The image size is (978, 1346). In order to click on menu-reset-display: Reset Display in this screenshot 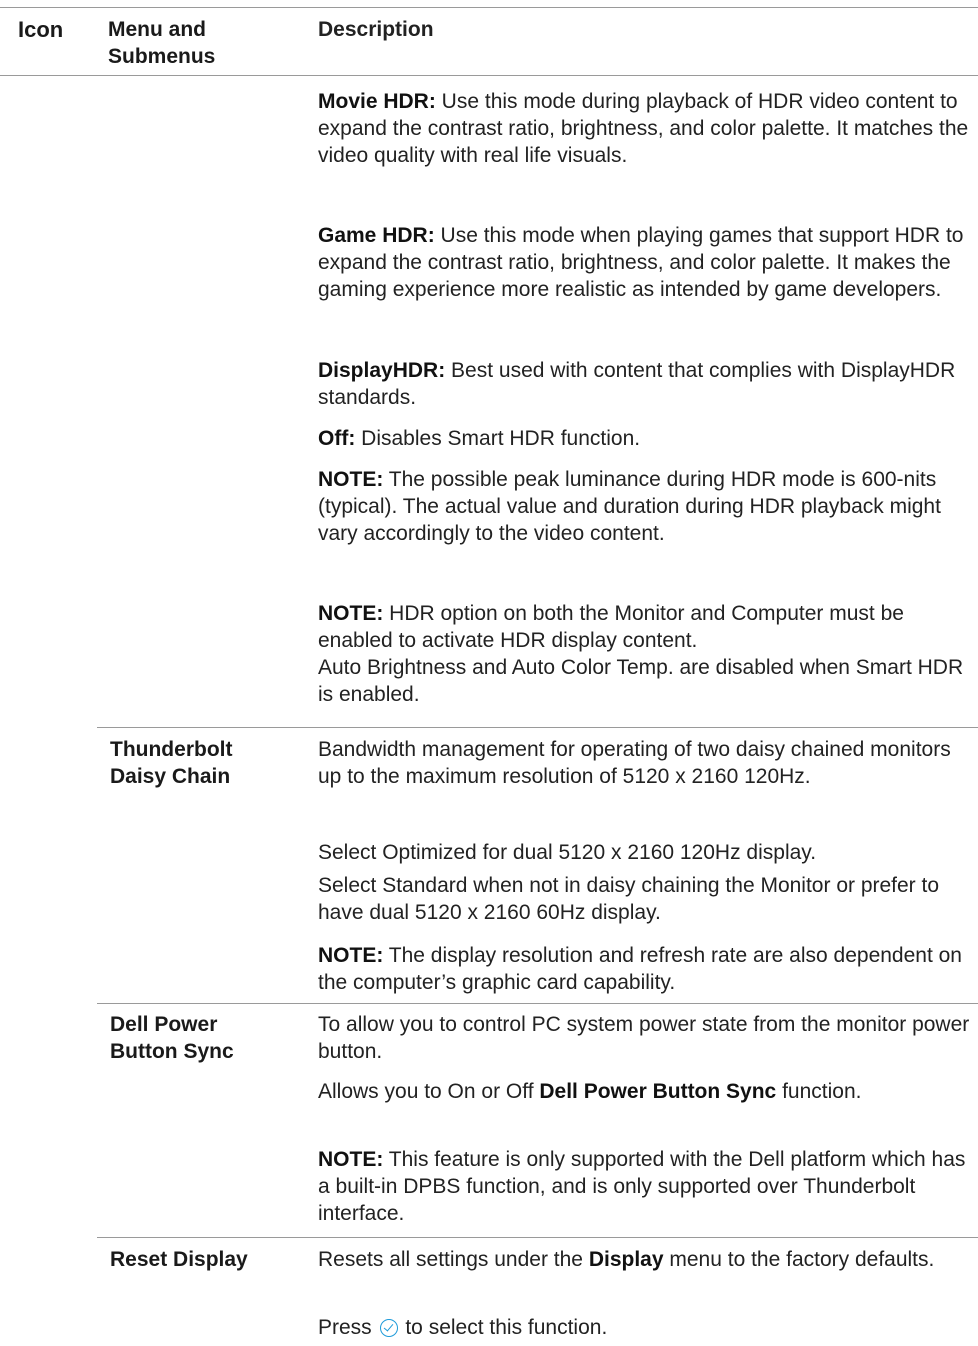, I will do `click(179, 1259)`.